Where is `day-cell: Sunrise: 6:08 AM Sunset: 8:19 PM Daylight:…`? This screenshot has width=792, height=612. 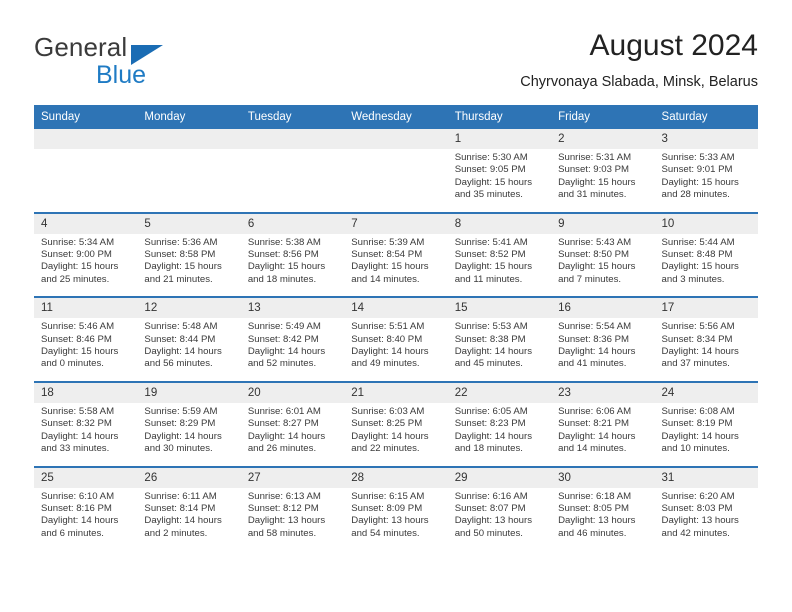 day-cell: Sunrise: 6:08 AM Sunset: 8:19 PM Daylight:… is located at coordinates (706, 434).